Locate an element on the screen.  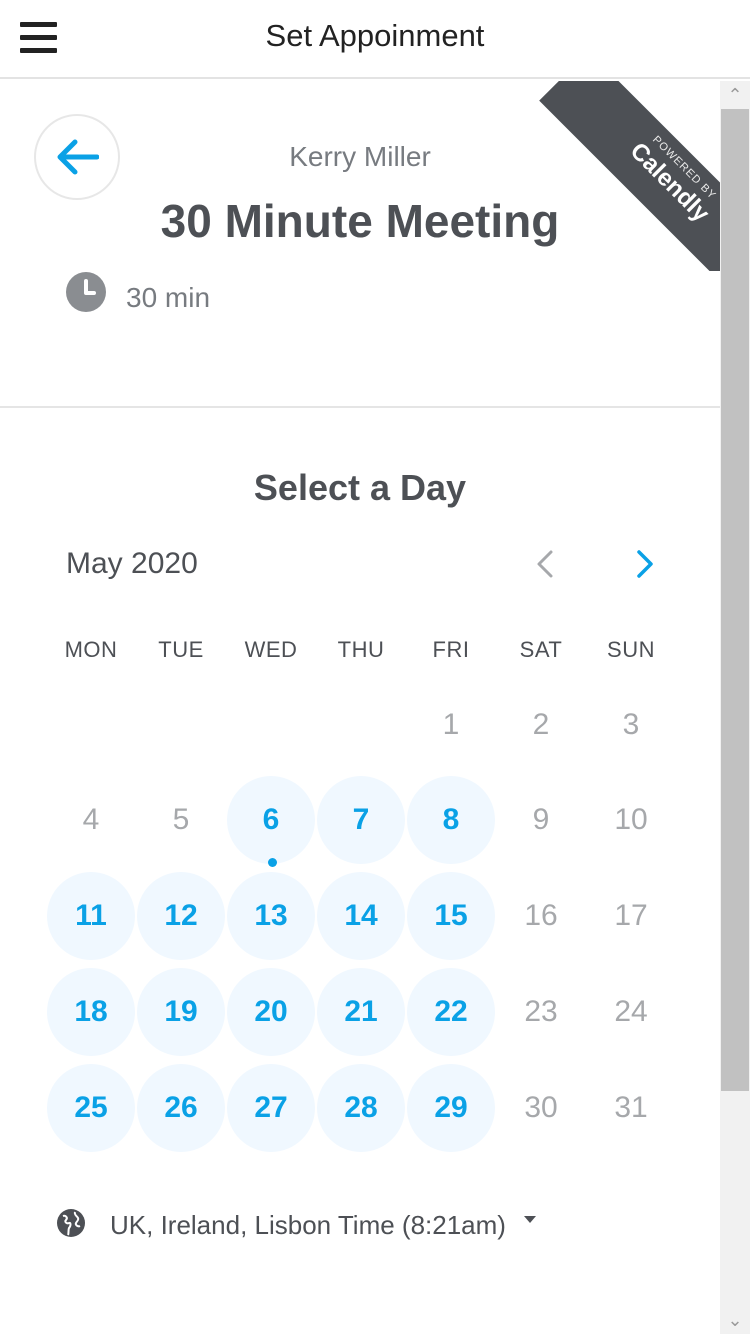
app-bar: Set Appoinment is located at coordinates (375, 39).